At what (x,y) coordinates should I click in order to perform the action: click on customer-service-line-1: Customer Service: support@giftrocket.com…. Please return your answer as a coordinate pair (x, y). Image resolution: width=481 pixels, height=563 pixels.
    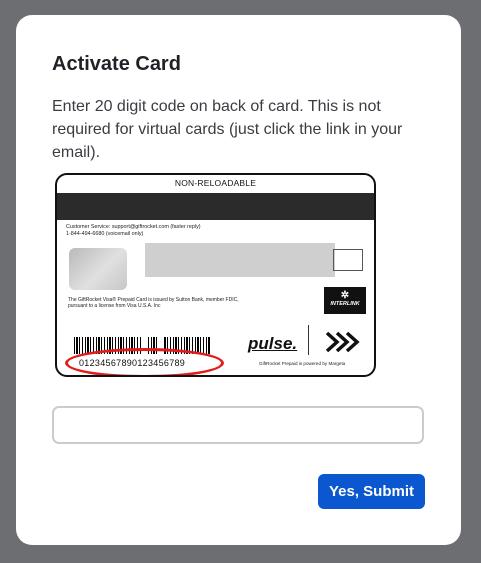
    Looking at the image, I should click on (133, 227).